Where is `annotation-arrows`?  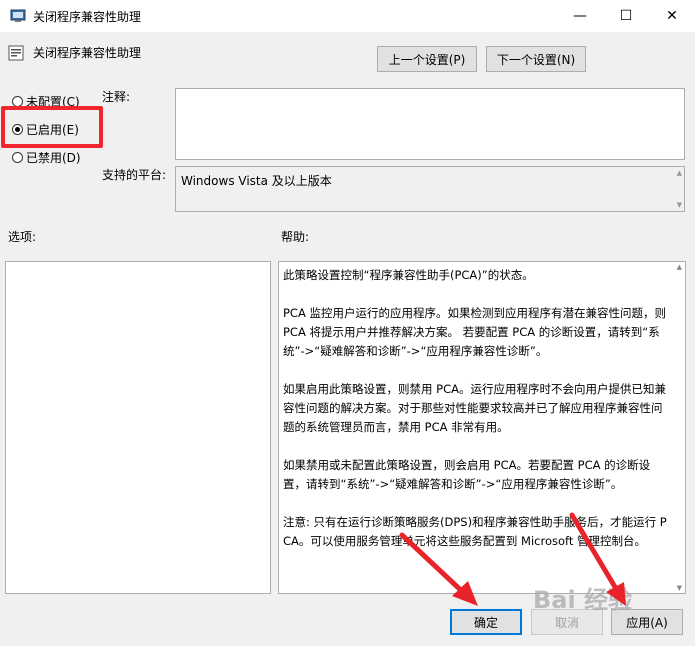 annotation-arrows is located at coordinates (512, 559).